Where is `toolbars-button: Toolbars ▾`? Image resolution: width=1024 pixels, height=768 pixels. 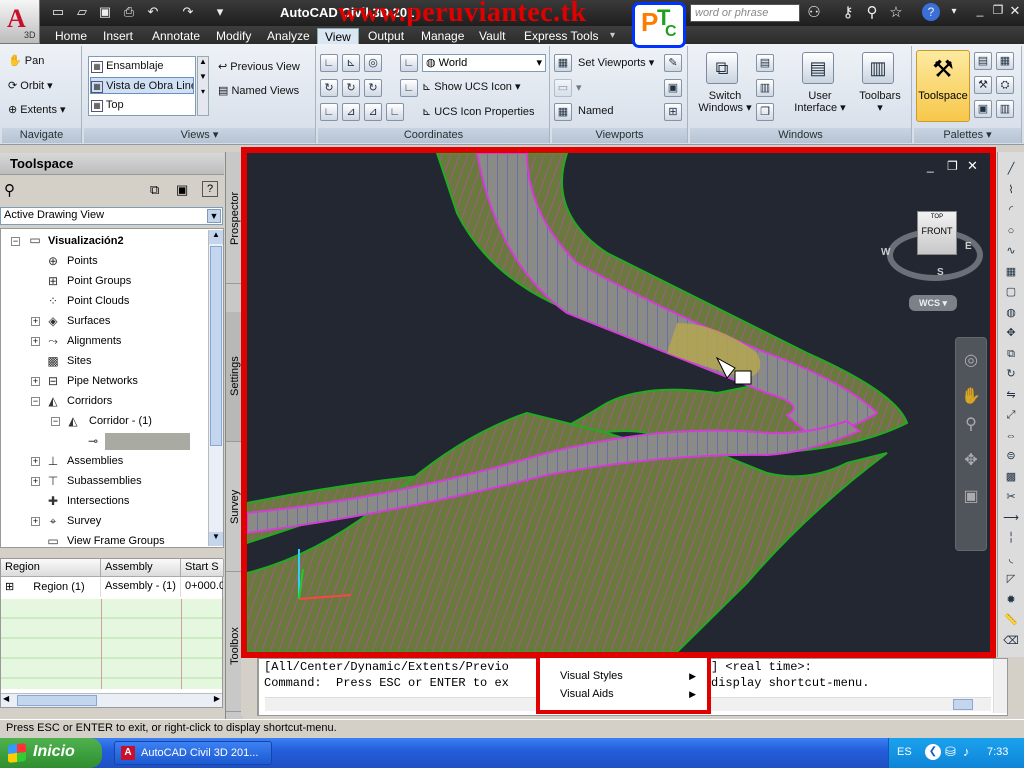 toolbars-button: Toolbars ▾ is located at coordinates (880, 102).